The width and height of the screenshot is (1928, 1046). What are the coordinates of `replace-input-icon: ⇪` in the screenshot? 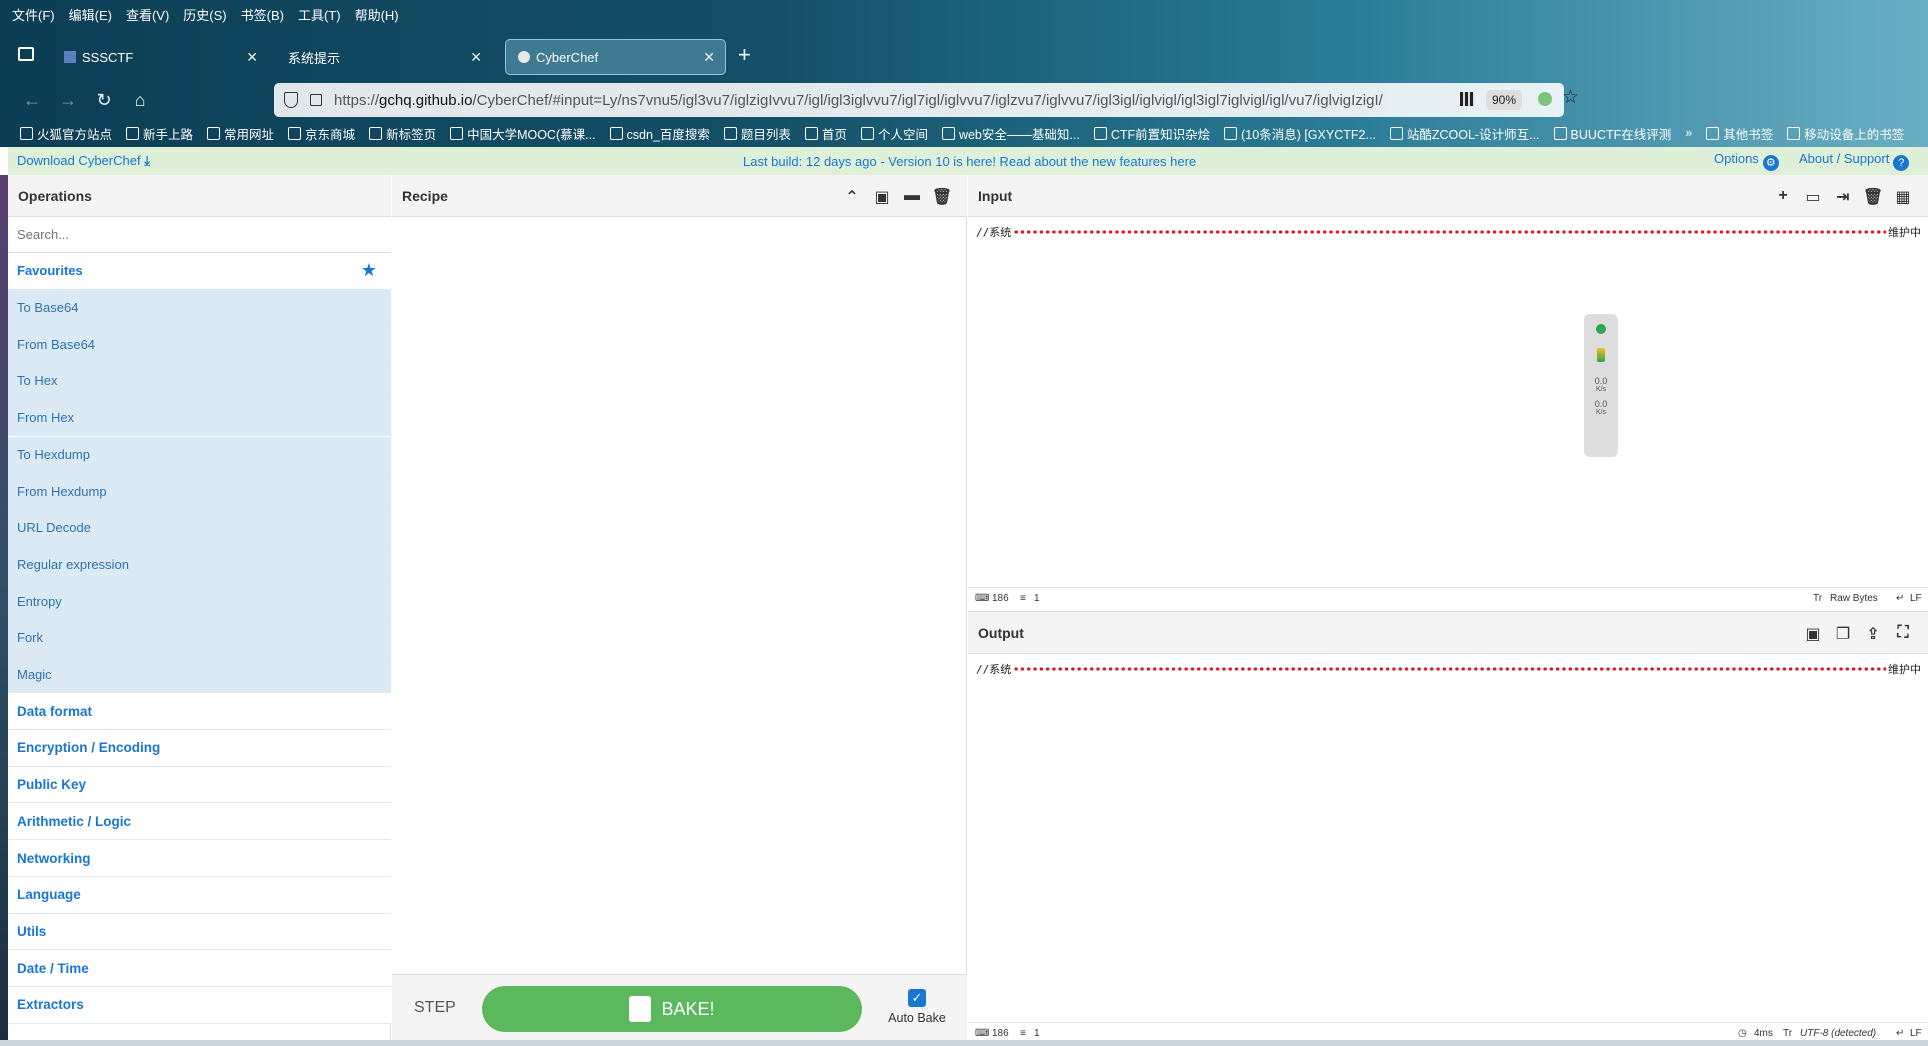 It's located at (1873, 634).